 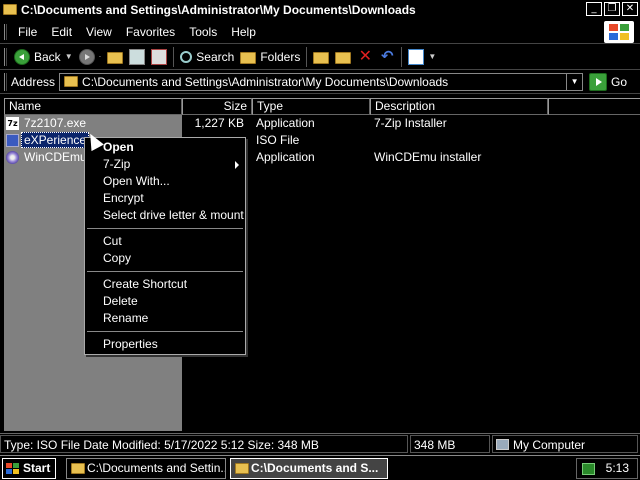 What do you see at coordinates (165, 344) in the screenshot?
I see `ctx-properties: Properties` at bounding box center [165, 344].